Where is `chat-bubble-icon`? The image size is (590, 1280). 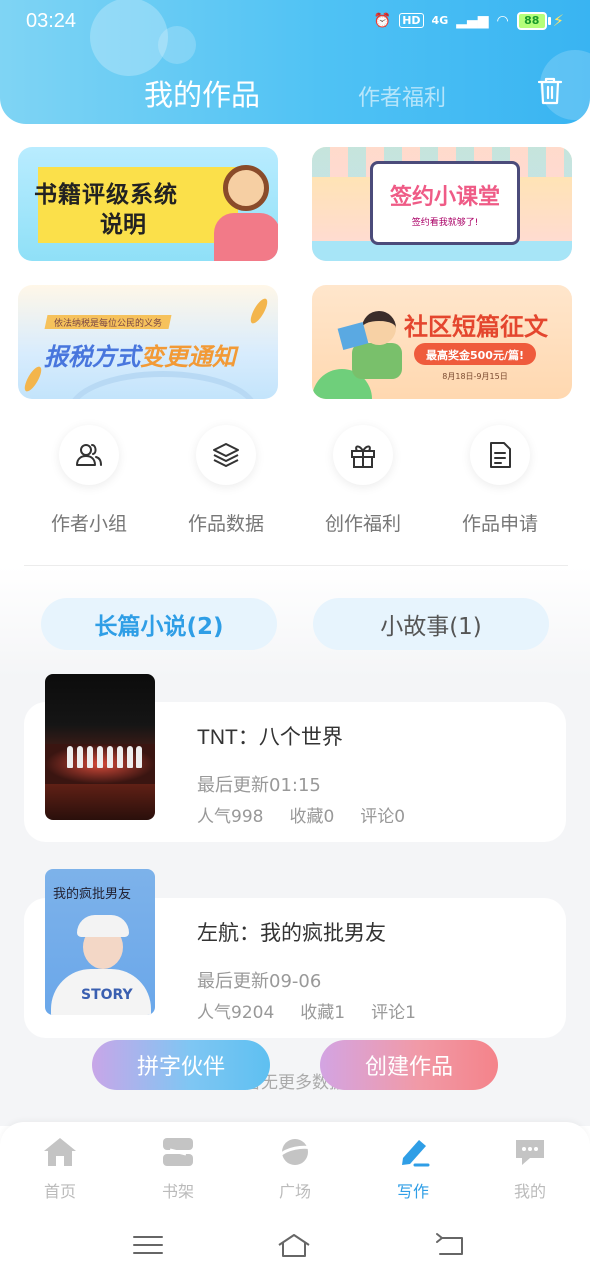
chat-bubble-icon is located at coordinates (530, 1152).